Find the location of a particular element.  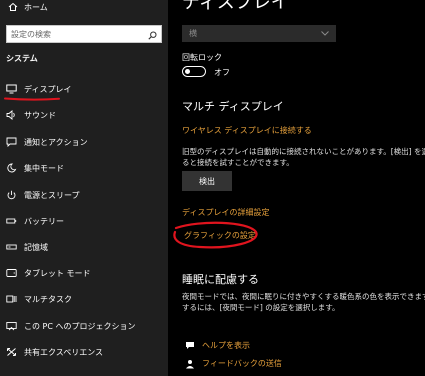

detect-description-line1: 旧型のディスプレイは自動的に接続されないことがあります。[検出] を選択す is located at coordinates (303, 151).